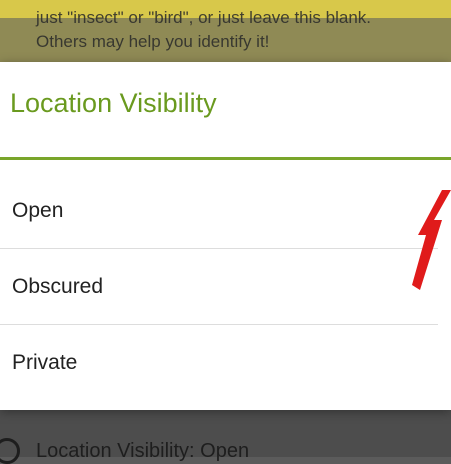  Describe the element at coordinates (38, 210) in the screenshot. I see `option-open-label: Open` at that location.